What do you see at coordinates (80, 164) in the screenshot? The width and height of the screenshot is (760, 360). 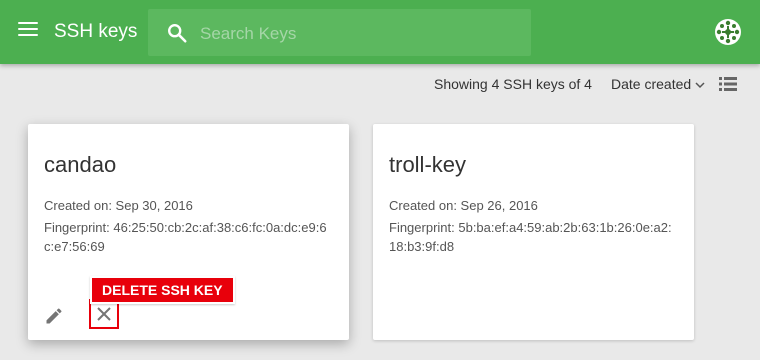 I see `key-name: candao` at bounding box center [80, 164].